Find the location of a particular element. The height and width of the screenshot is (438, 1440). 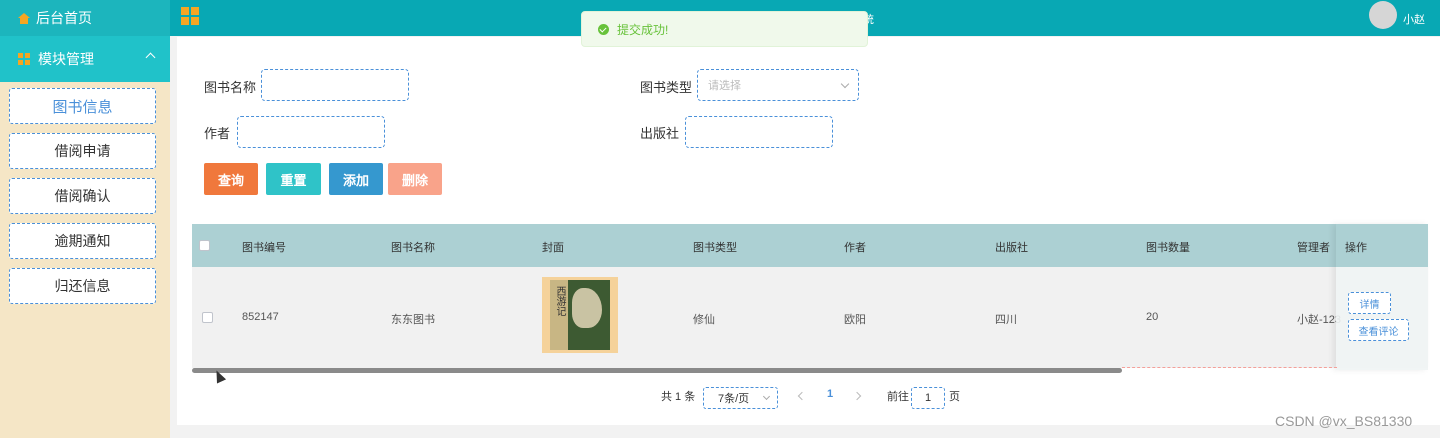

col-publisher: 出版社 is located at coordinates (1011, 248).